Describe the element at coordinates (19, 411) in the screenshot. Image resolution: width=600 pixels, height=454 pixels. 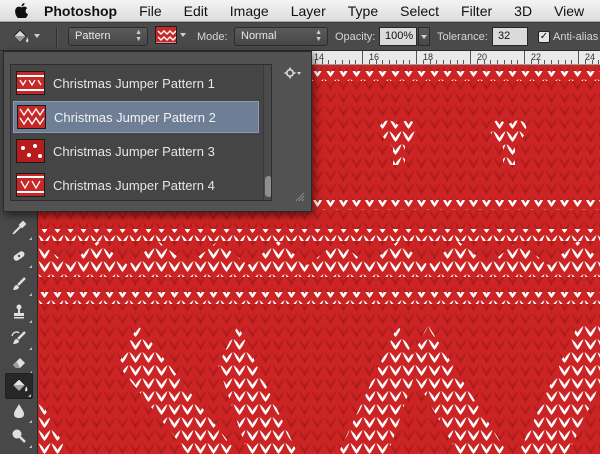
I see `blur-tool` at that location.